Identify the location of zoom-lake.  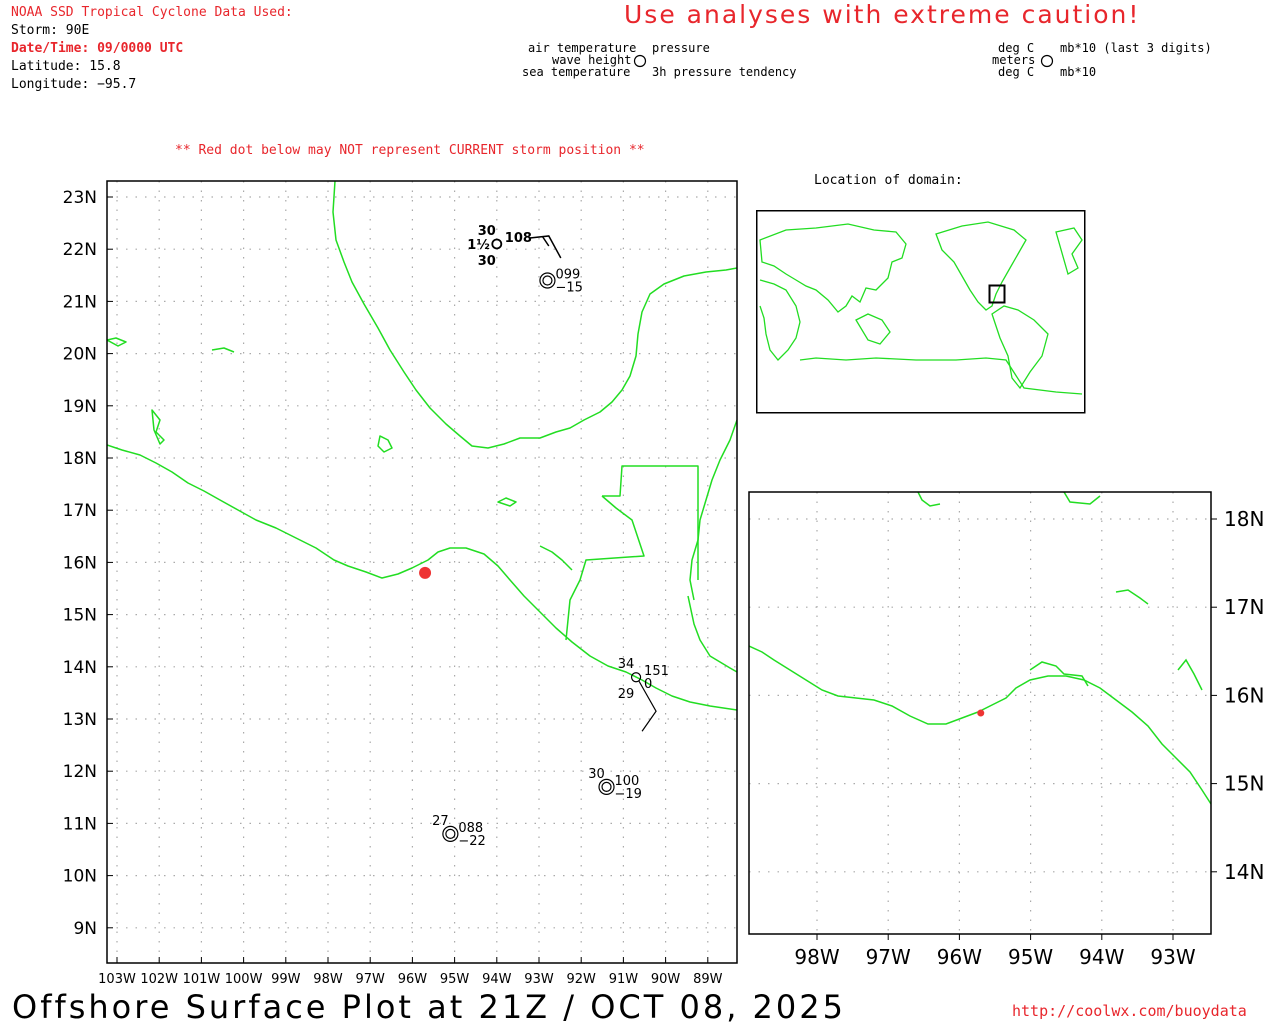
(1159, 640).